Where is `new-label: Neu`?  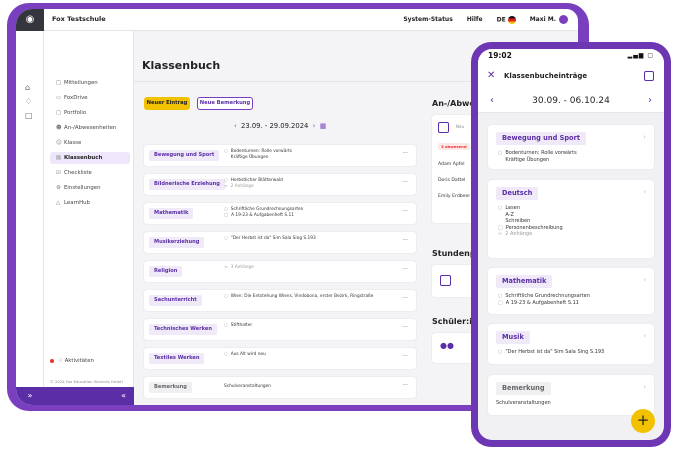 new-label: Neu is located at coordinates (460, 126).